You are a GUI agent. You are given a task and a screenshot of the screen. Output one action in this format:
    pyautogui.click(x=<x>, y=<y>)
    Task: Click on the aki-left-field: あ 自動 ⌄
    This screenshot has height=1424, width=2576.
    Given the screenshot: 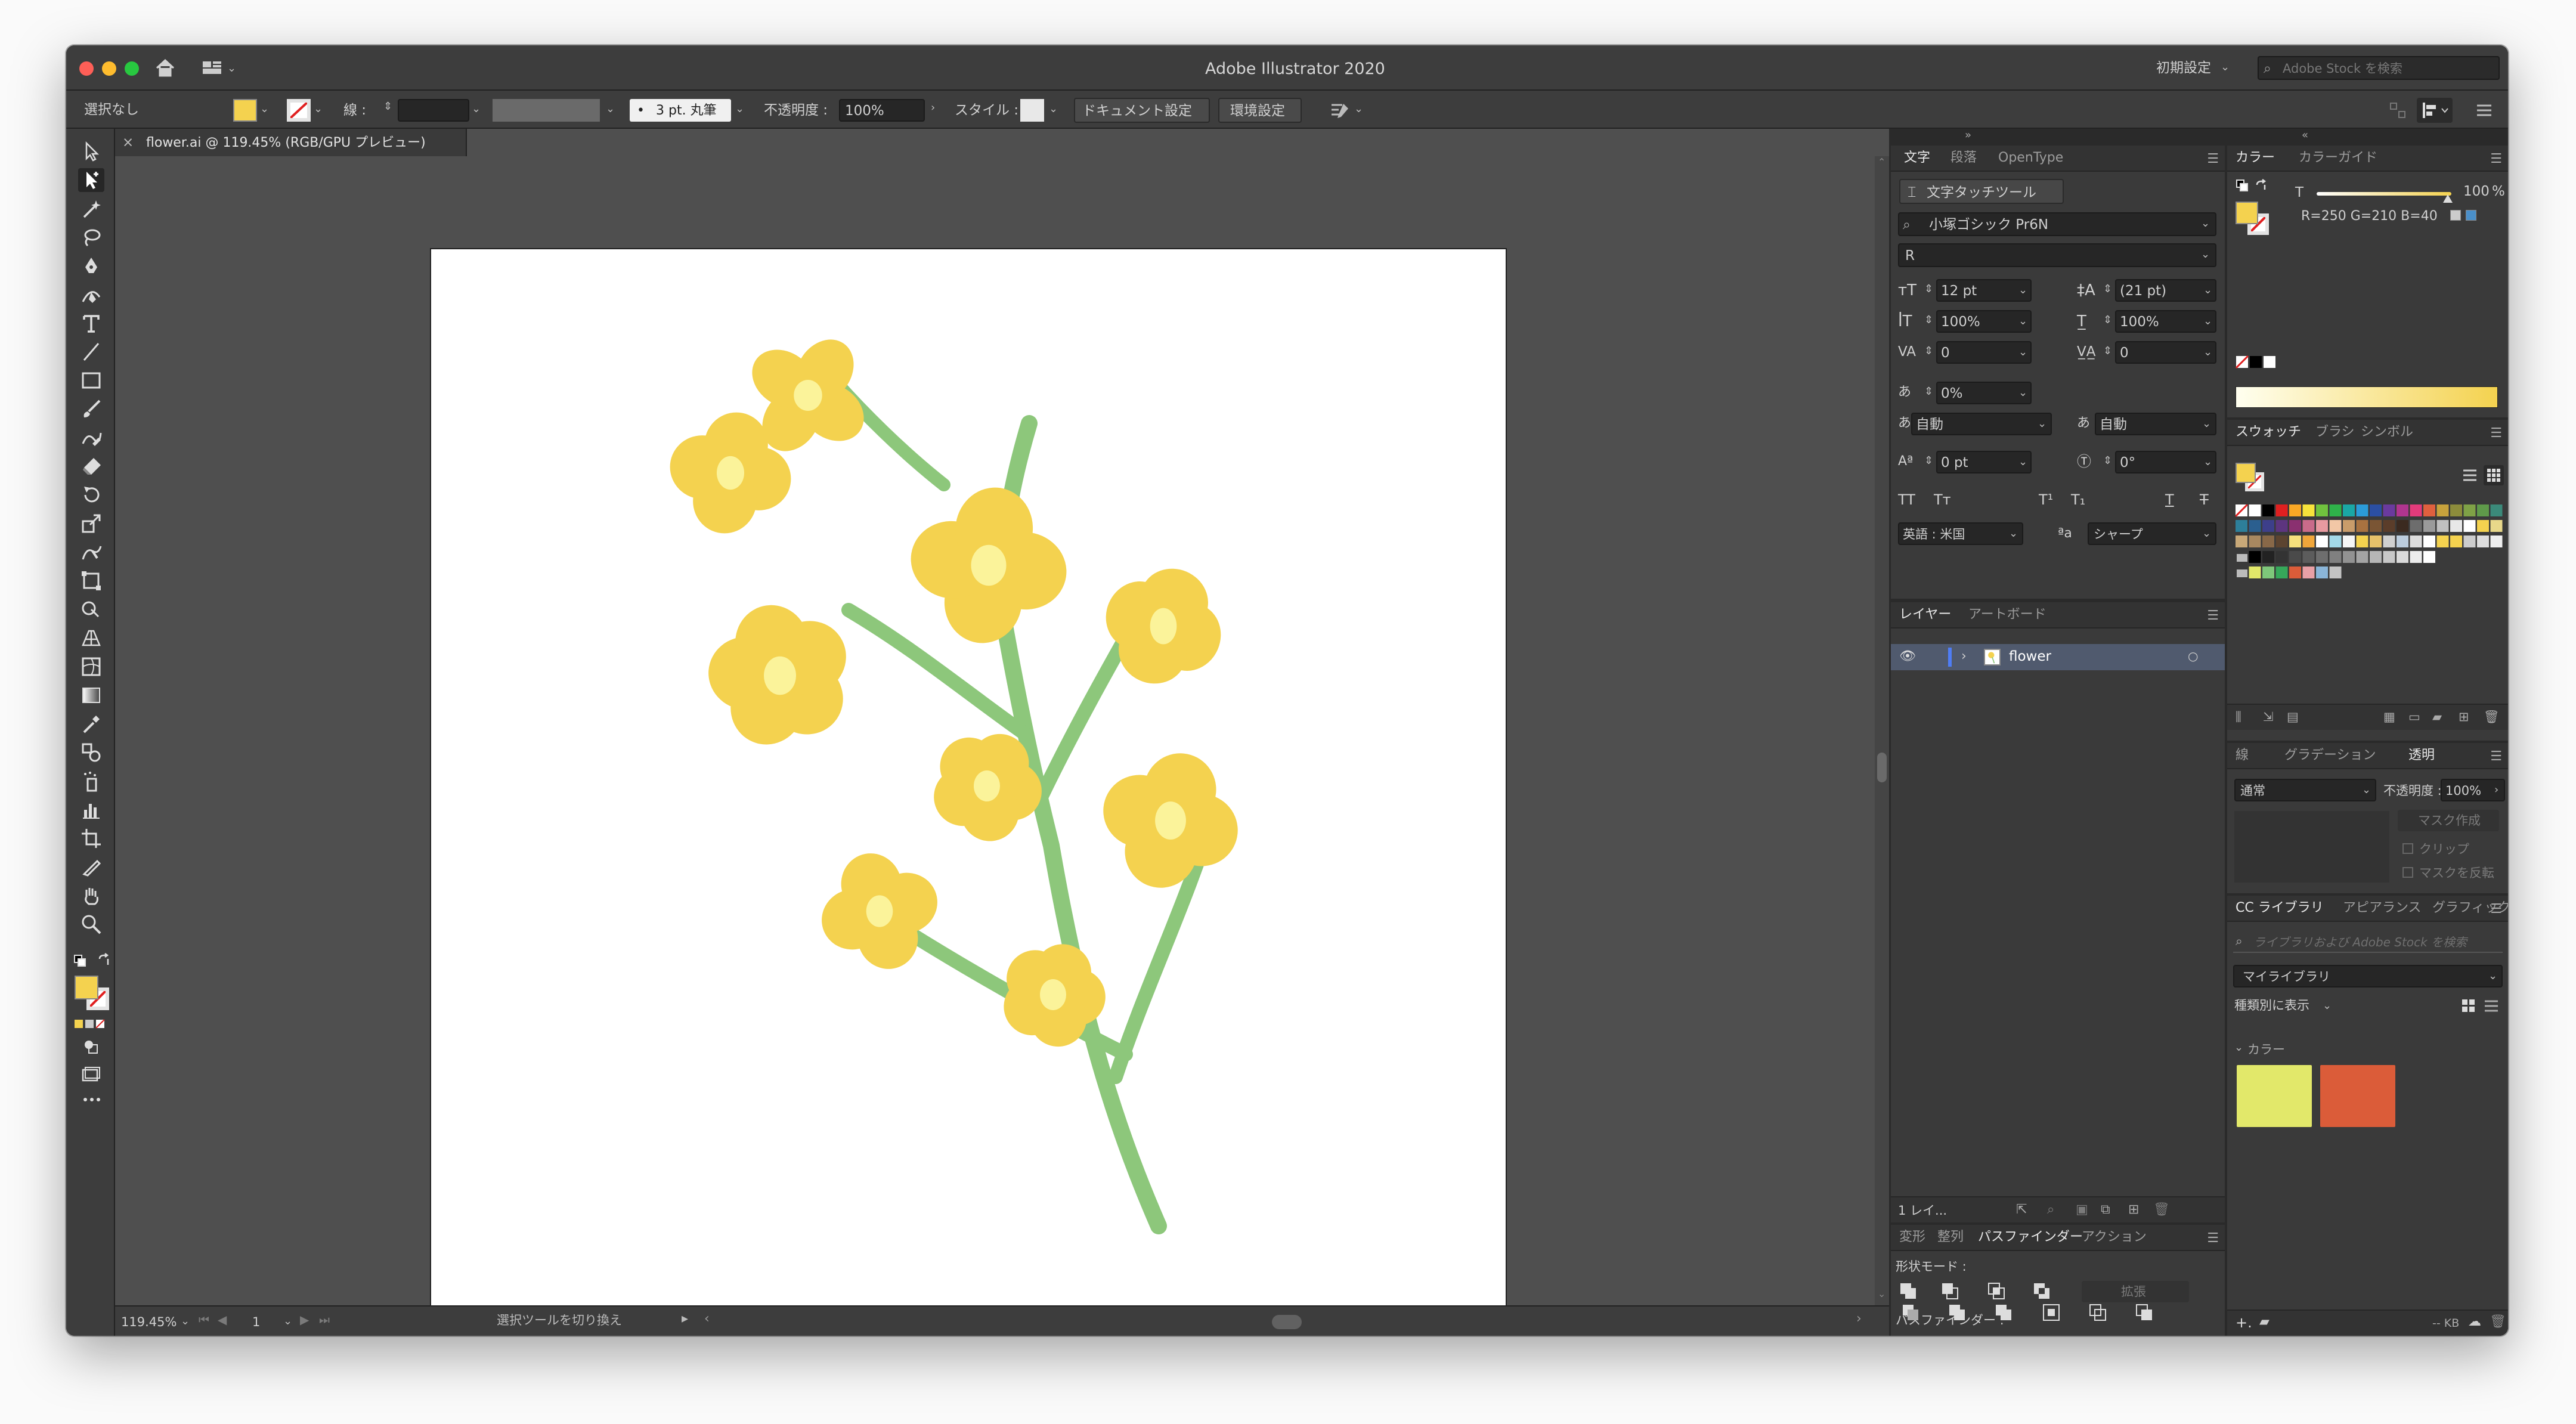 What is the action you would take?
    pyautogui.click(x=1976, y=425)
    